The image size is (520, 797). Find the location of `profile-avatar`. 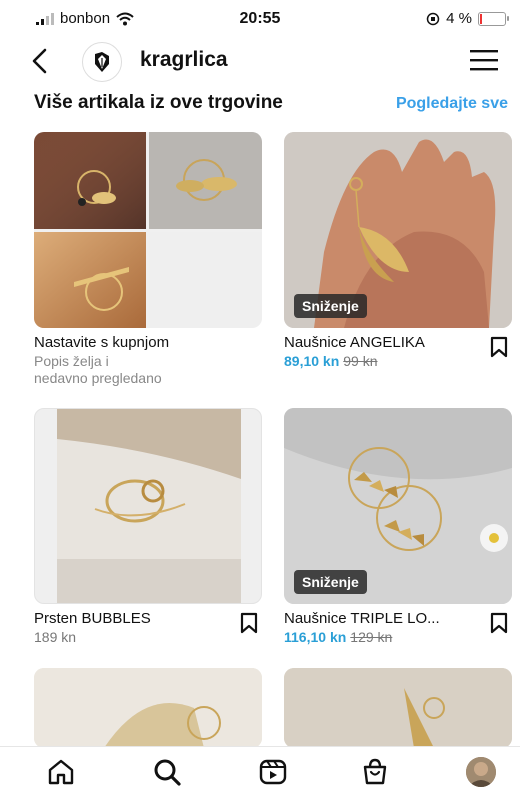

profile-avatar is located at coordinates (481, 772).